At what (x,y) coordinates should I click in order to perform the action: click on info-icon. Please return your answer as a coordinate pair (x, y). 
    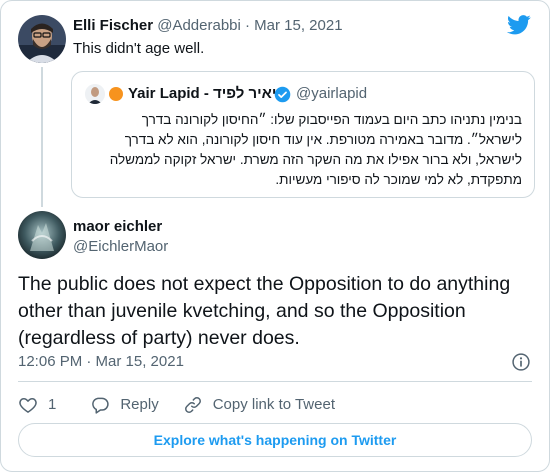
    Looking at the image, I should click on (521, 362).